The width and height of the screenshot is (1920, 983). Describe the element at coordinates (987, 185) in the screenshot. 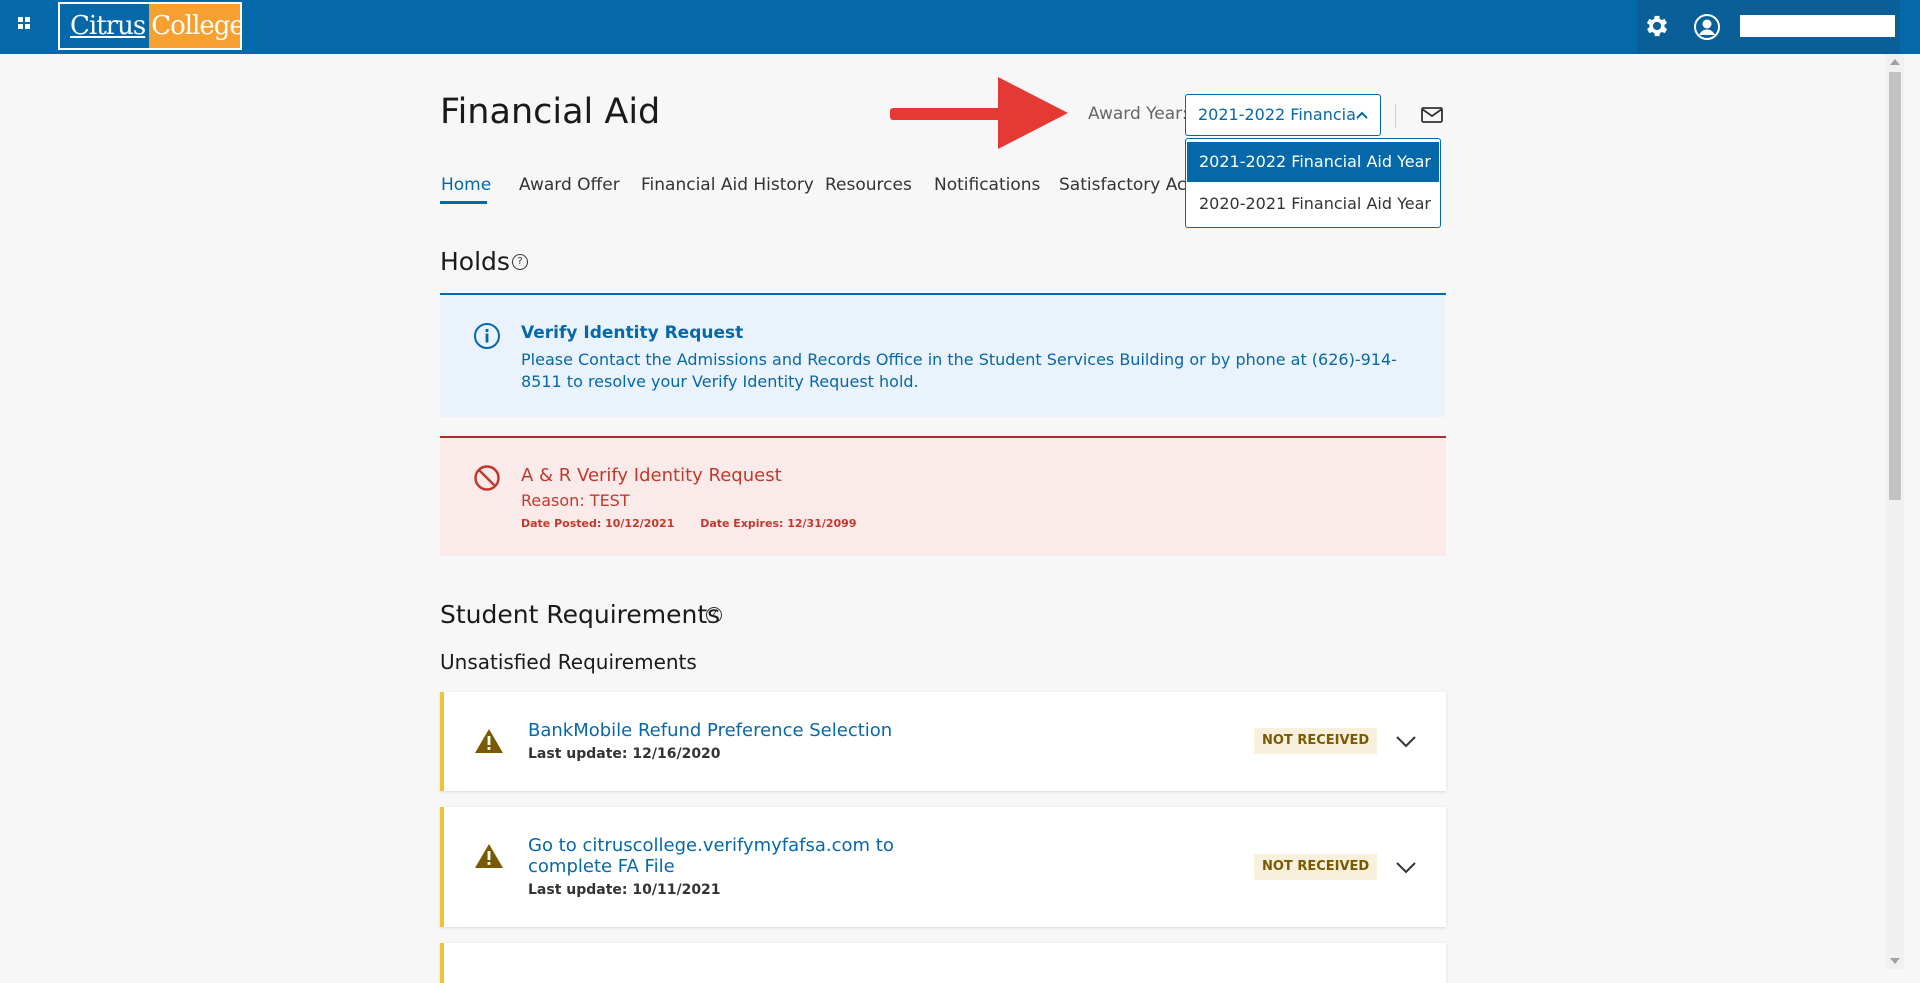

I see `tab-notifications: Notifications` at that location.